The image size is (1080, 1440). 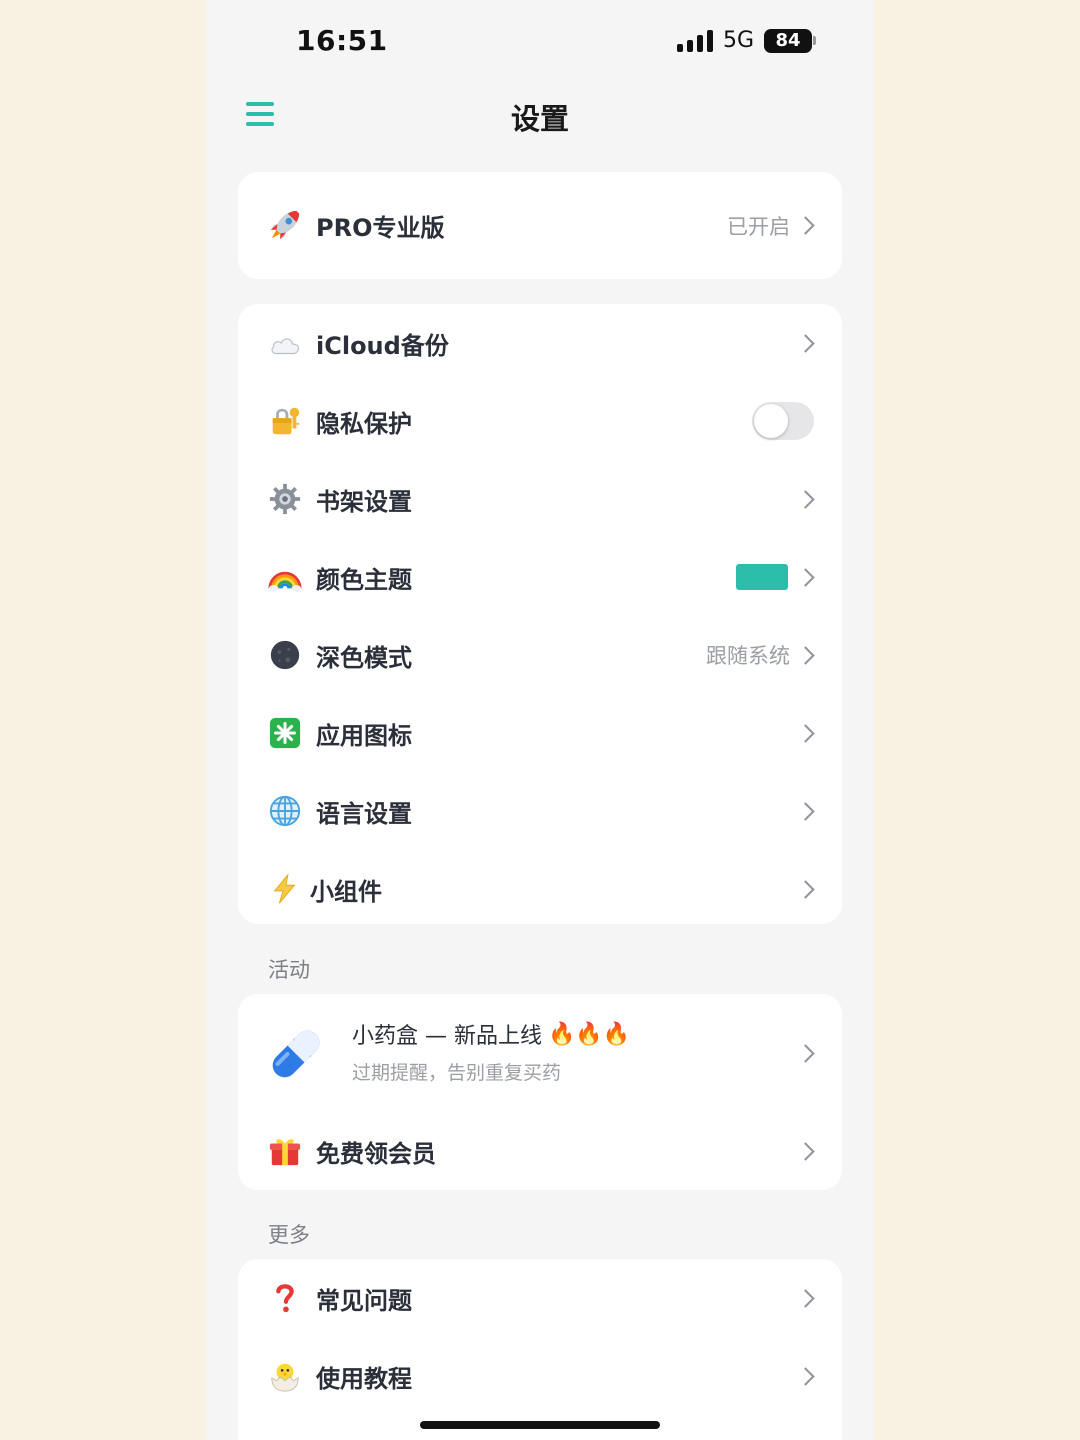 I want to click on settings-item-label: iCloud备份, so click(x=382, y=345).